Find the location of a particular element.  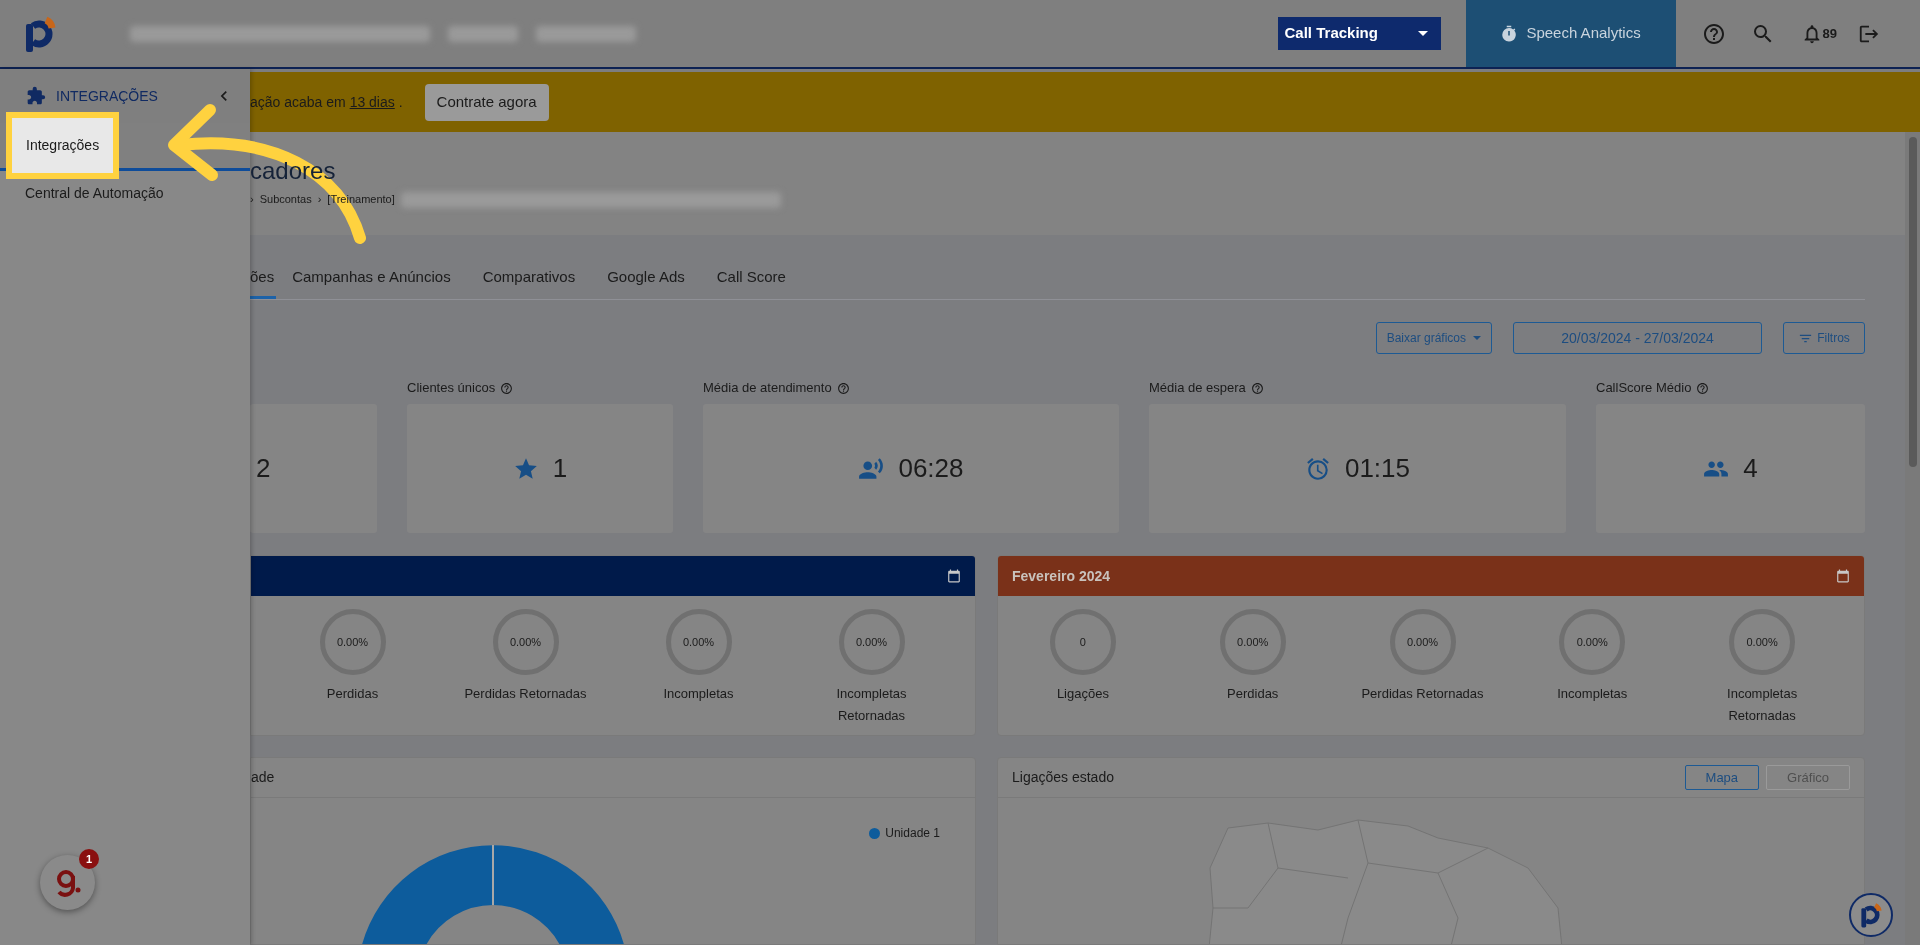

stat-label: Clientes únicos is located at coordinates (451, 388).